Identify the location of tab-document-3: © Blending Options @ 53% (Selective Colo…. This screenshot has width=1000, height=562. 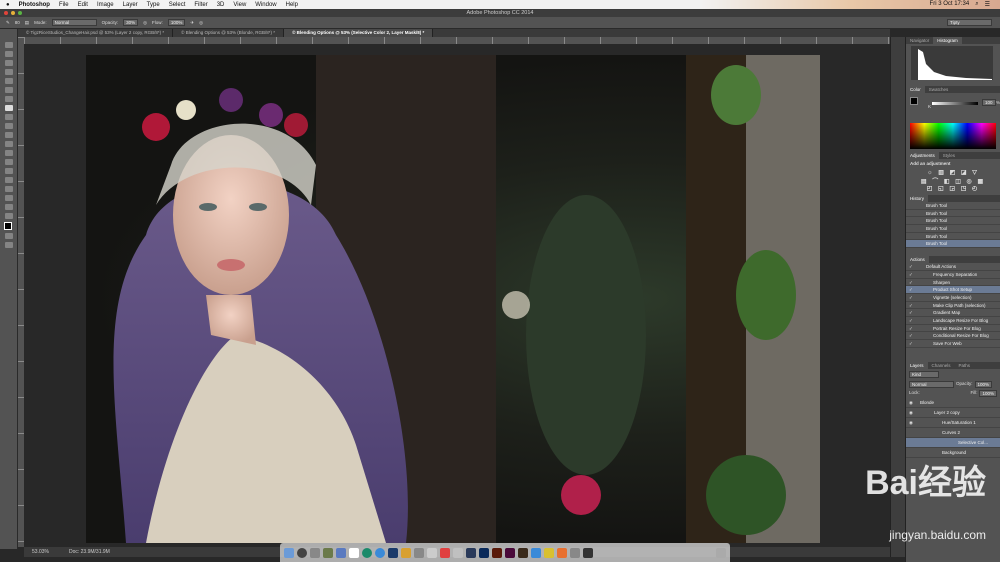
(359, 33).